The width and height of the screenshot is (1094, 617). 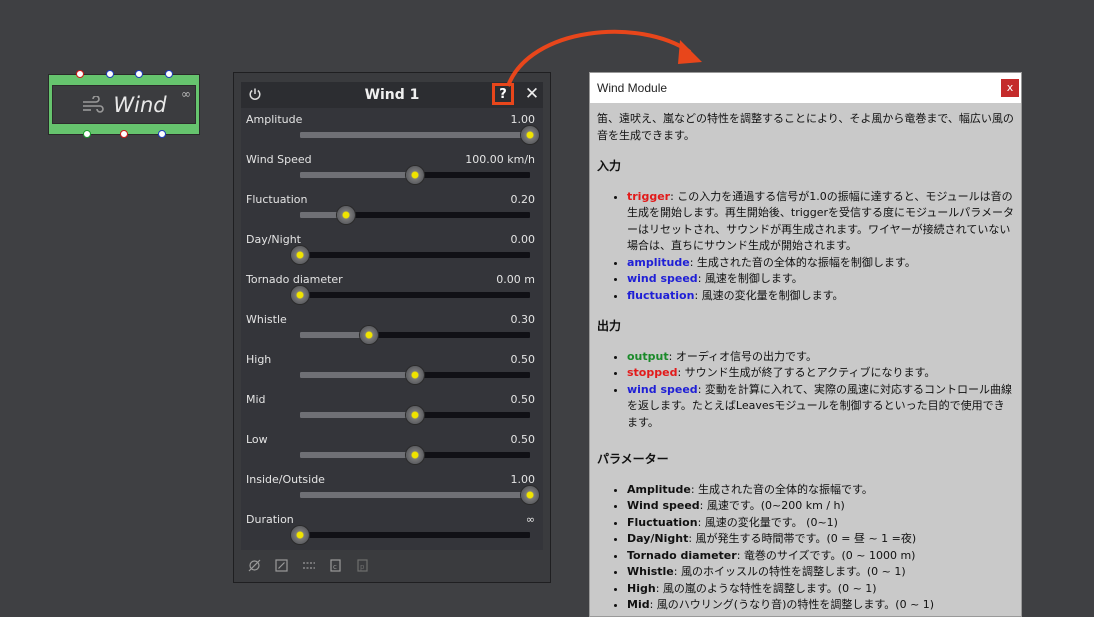 I want to click on list-item: Fluctuation: 風速の変化量です。 (0~1), so click(x=821, y=523).